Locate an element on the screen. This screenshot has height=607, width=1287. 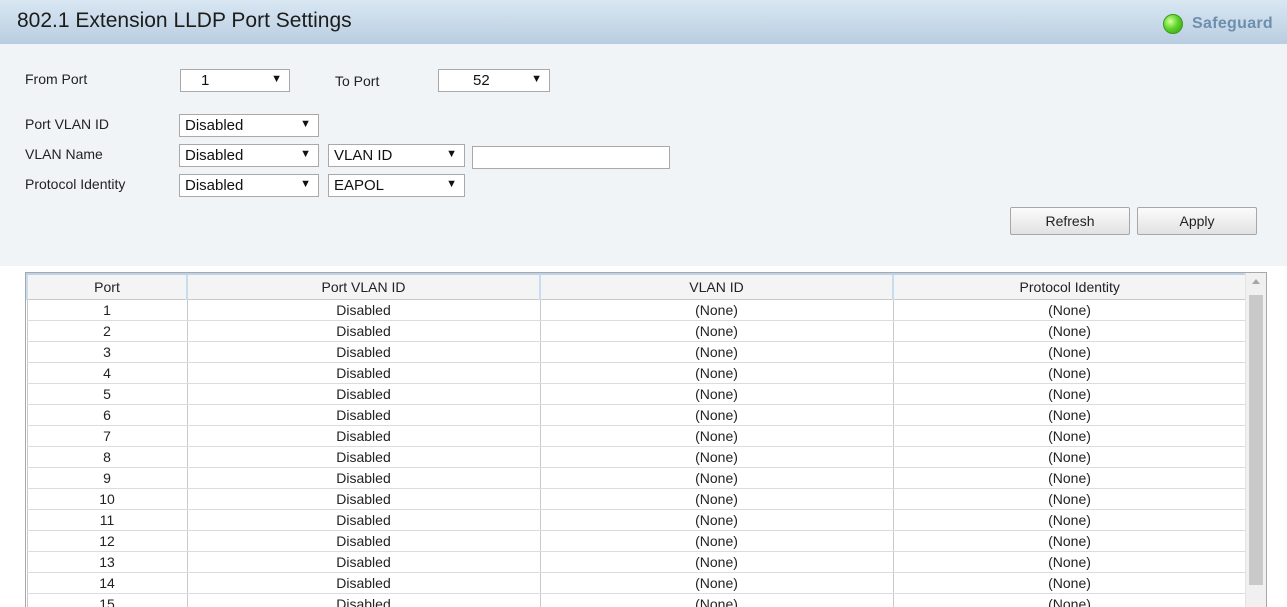
vlan-name-select: Disabled ▼ is located at coordinates (249, 155).